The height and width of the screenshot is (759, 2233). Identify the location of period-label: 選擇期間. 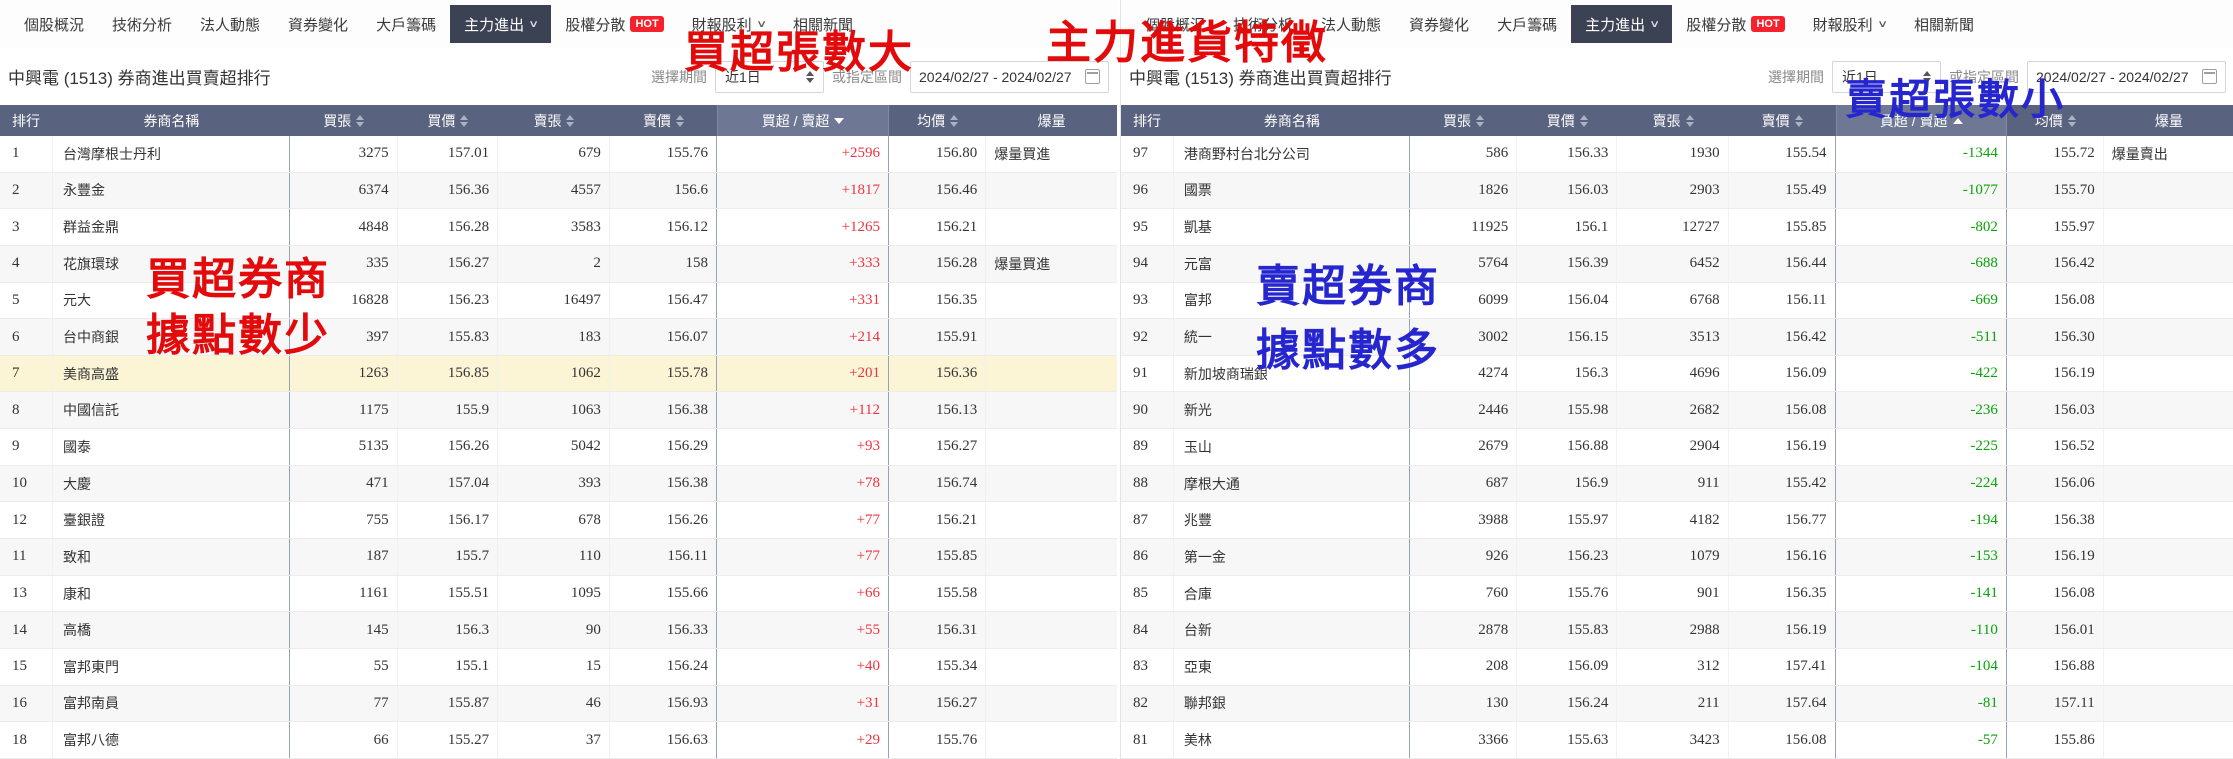
(1796, 76).